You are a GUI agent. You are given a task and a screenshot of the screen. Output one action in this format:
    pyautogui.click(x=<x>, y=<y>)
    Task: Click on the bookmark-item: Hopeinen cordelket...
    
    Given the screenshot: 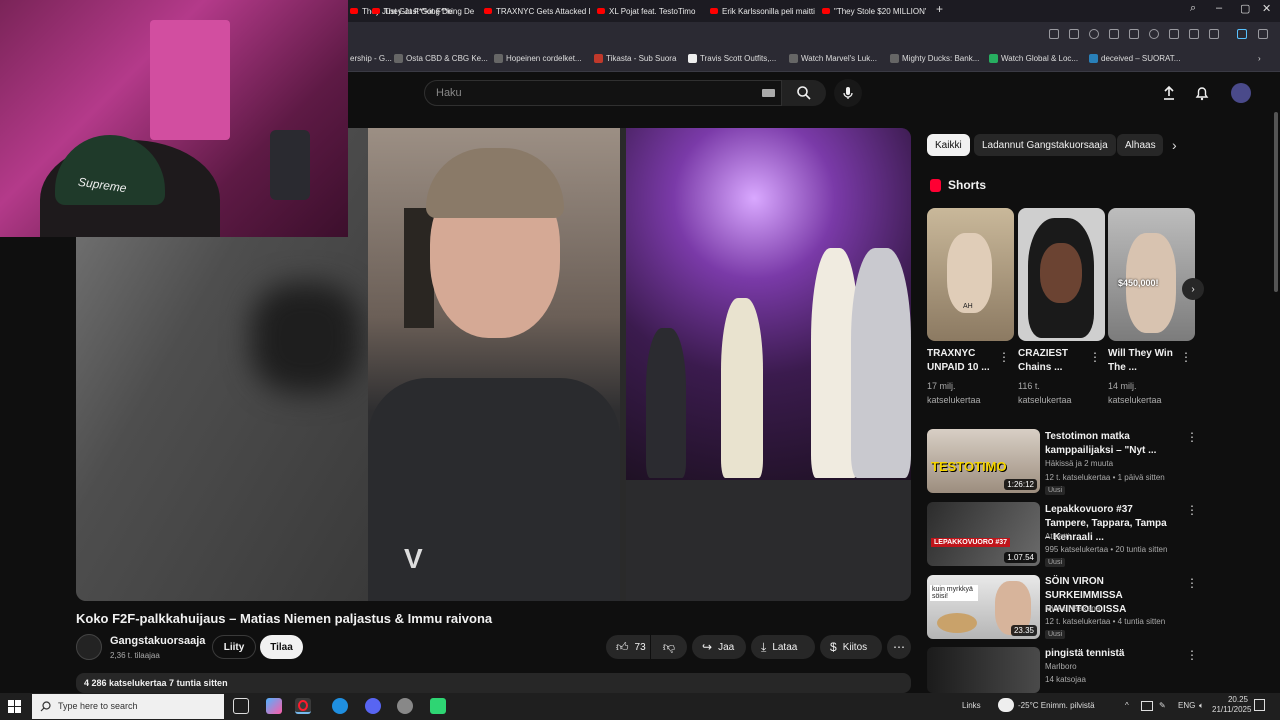 What is the action you would take?
    pyautogui.click(x=538, y=58)
    